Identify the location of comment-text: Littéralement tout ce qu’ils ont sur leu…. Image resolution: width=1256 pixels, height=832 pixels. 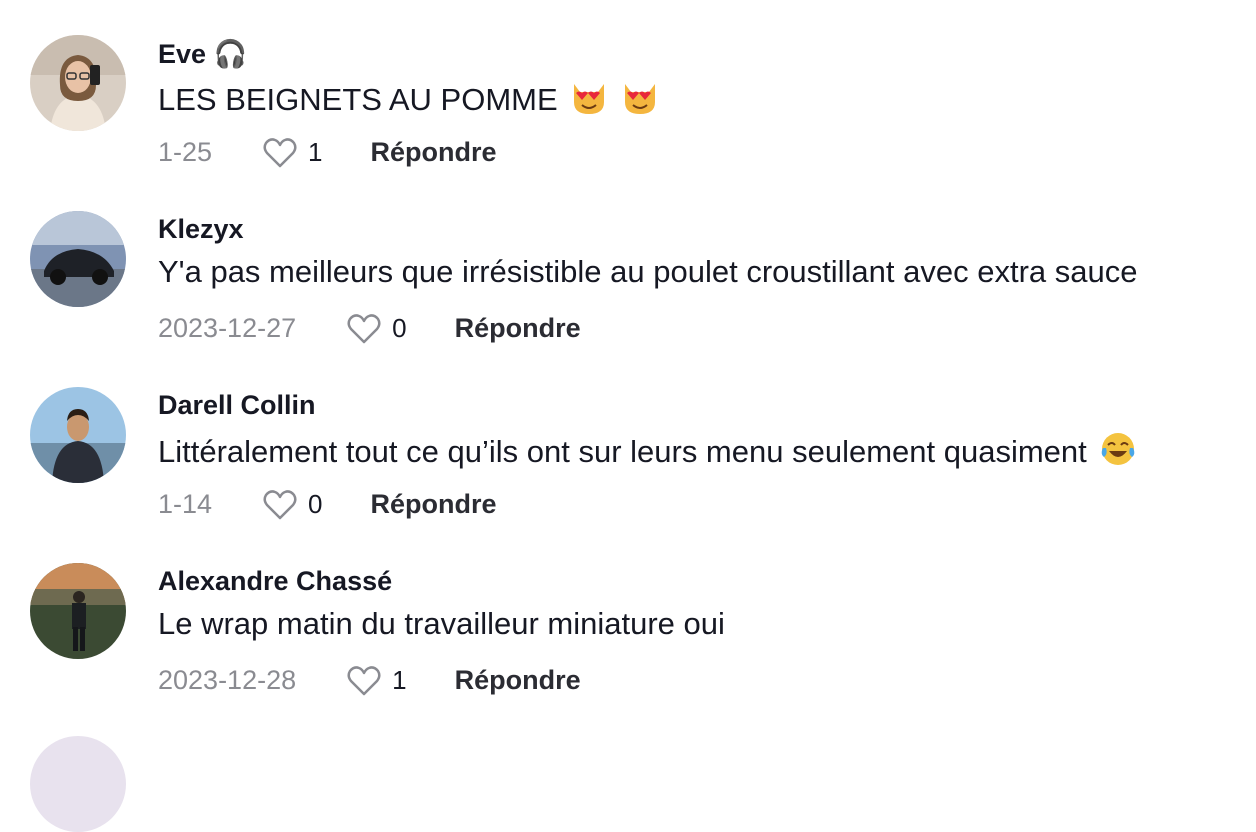
(647, 450).